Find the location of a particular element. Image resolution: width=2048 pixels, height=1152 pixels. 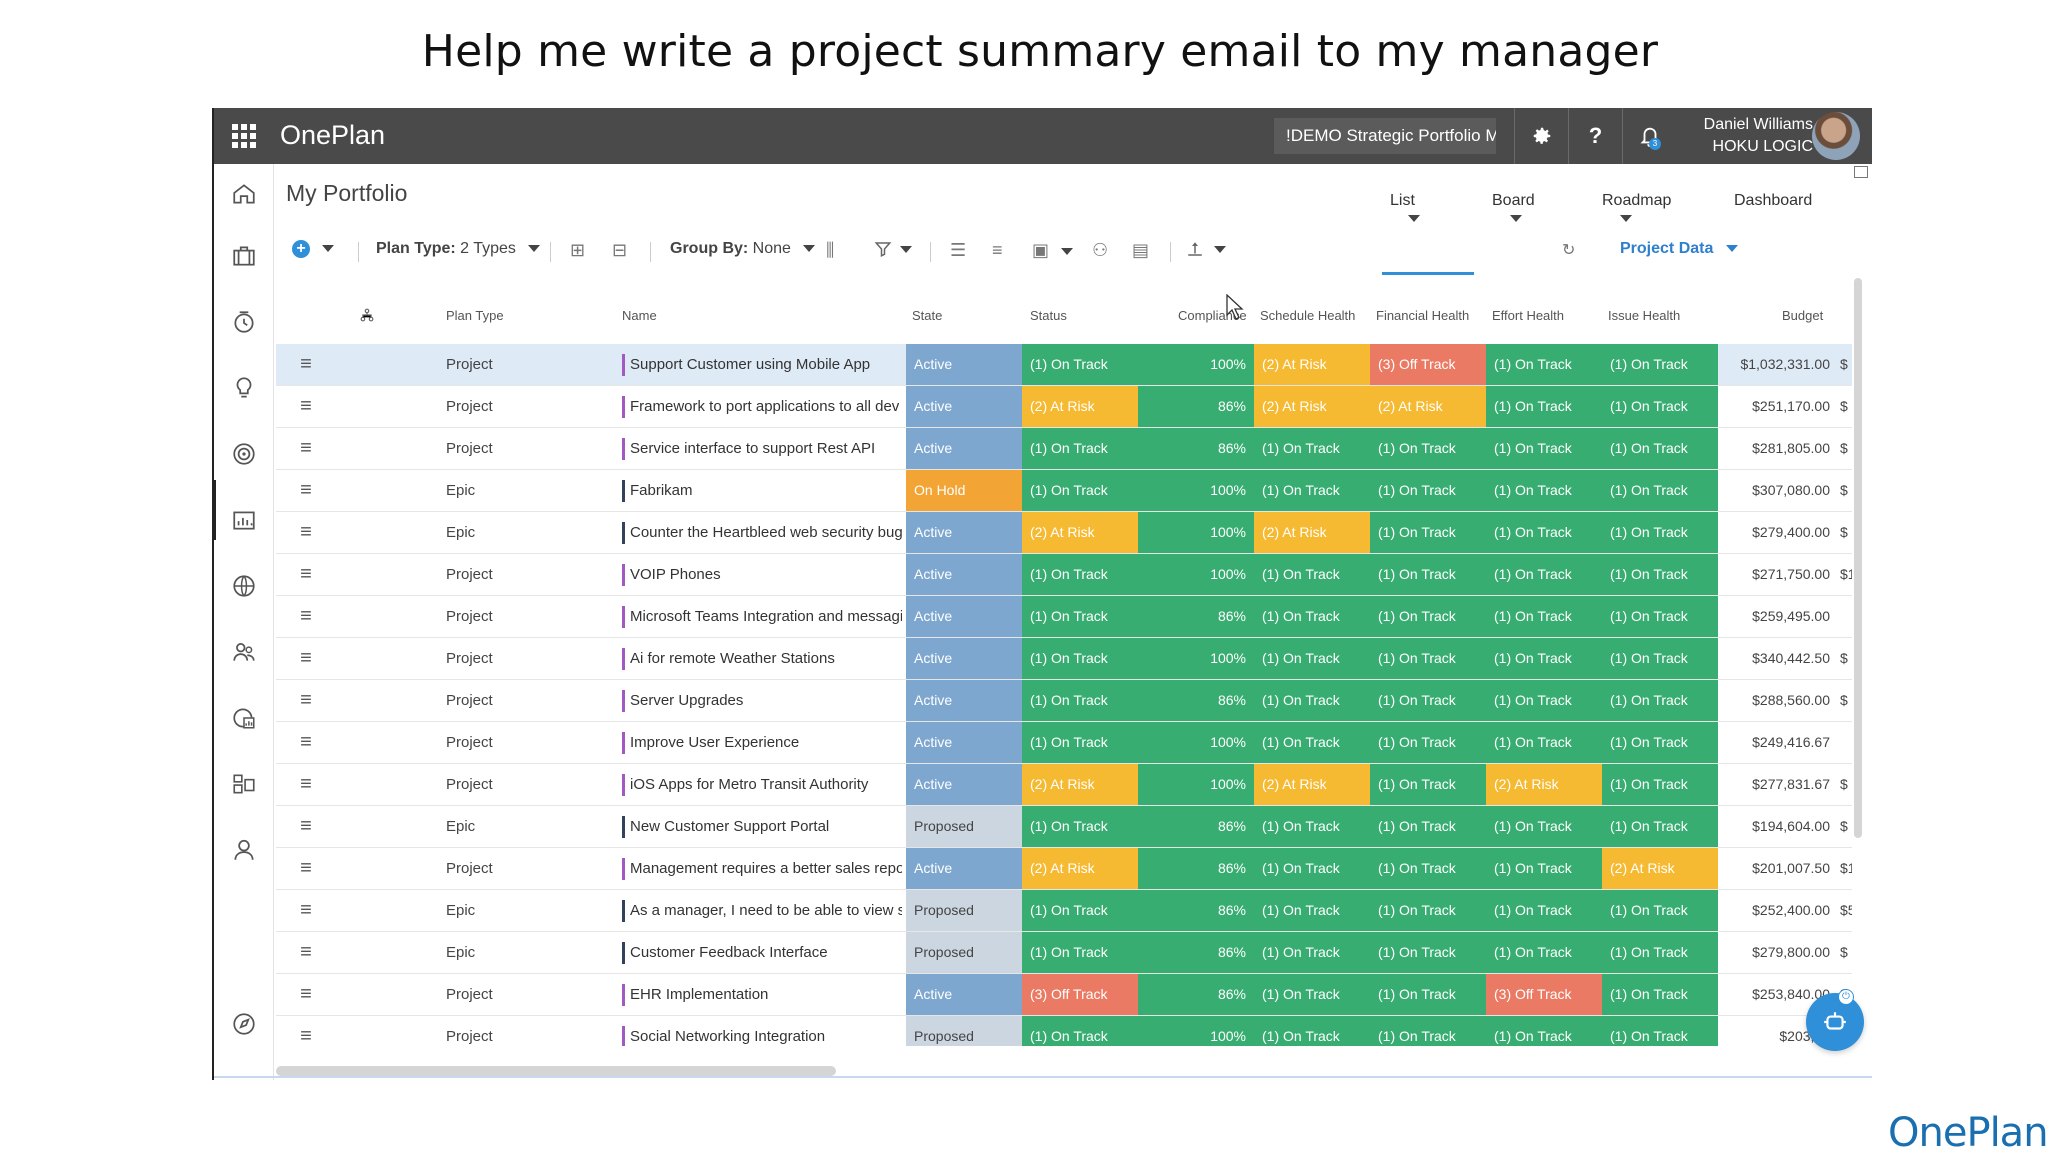

briefcase-icon is located at coordinates (244, 256).